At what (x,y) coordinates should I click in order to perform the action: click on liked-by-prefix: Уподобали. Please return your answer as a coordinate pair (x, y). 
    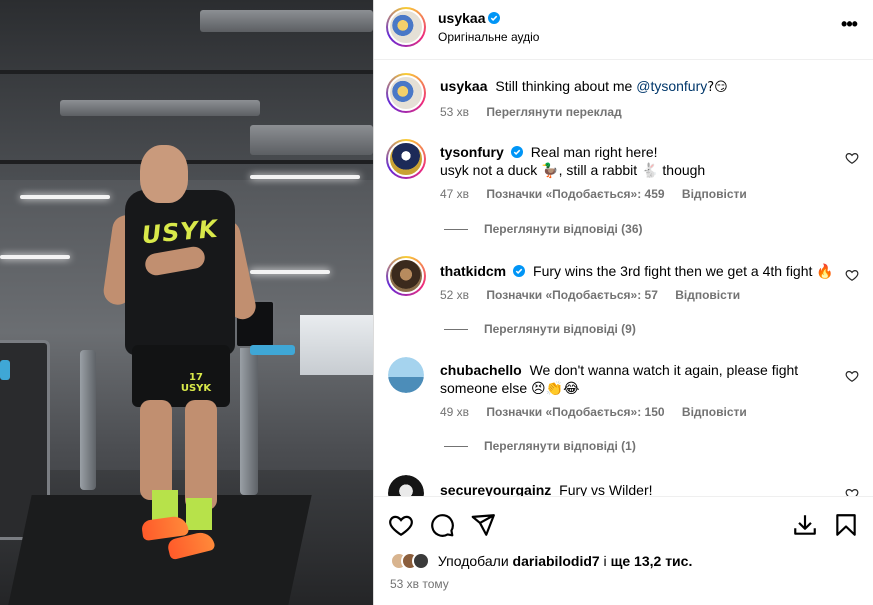
    Looking at the image, I should click on (475, 561).